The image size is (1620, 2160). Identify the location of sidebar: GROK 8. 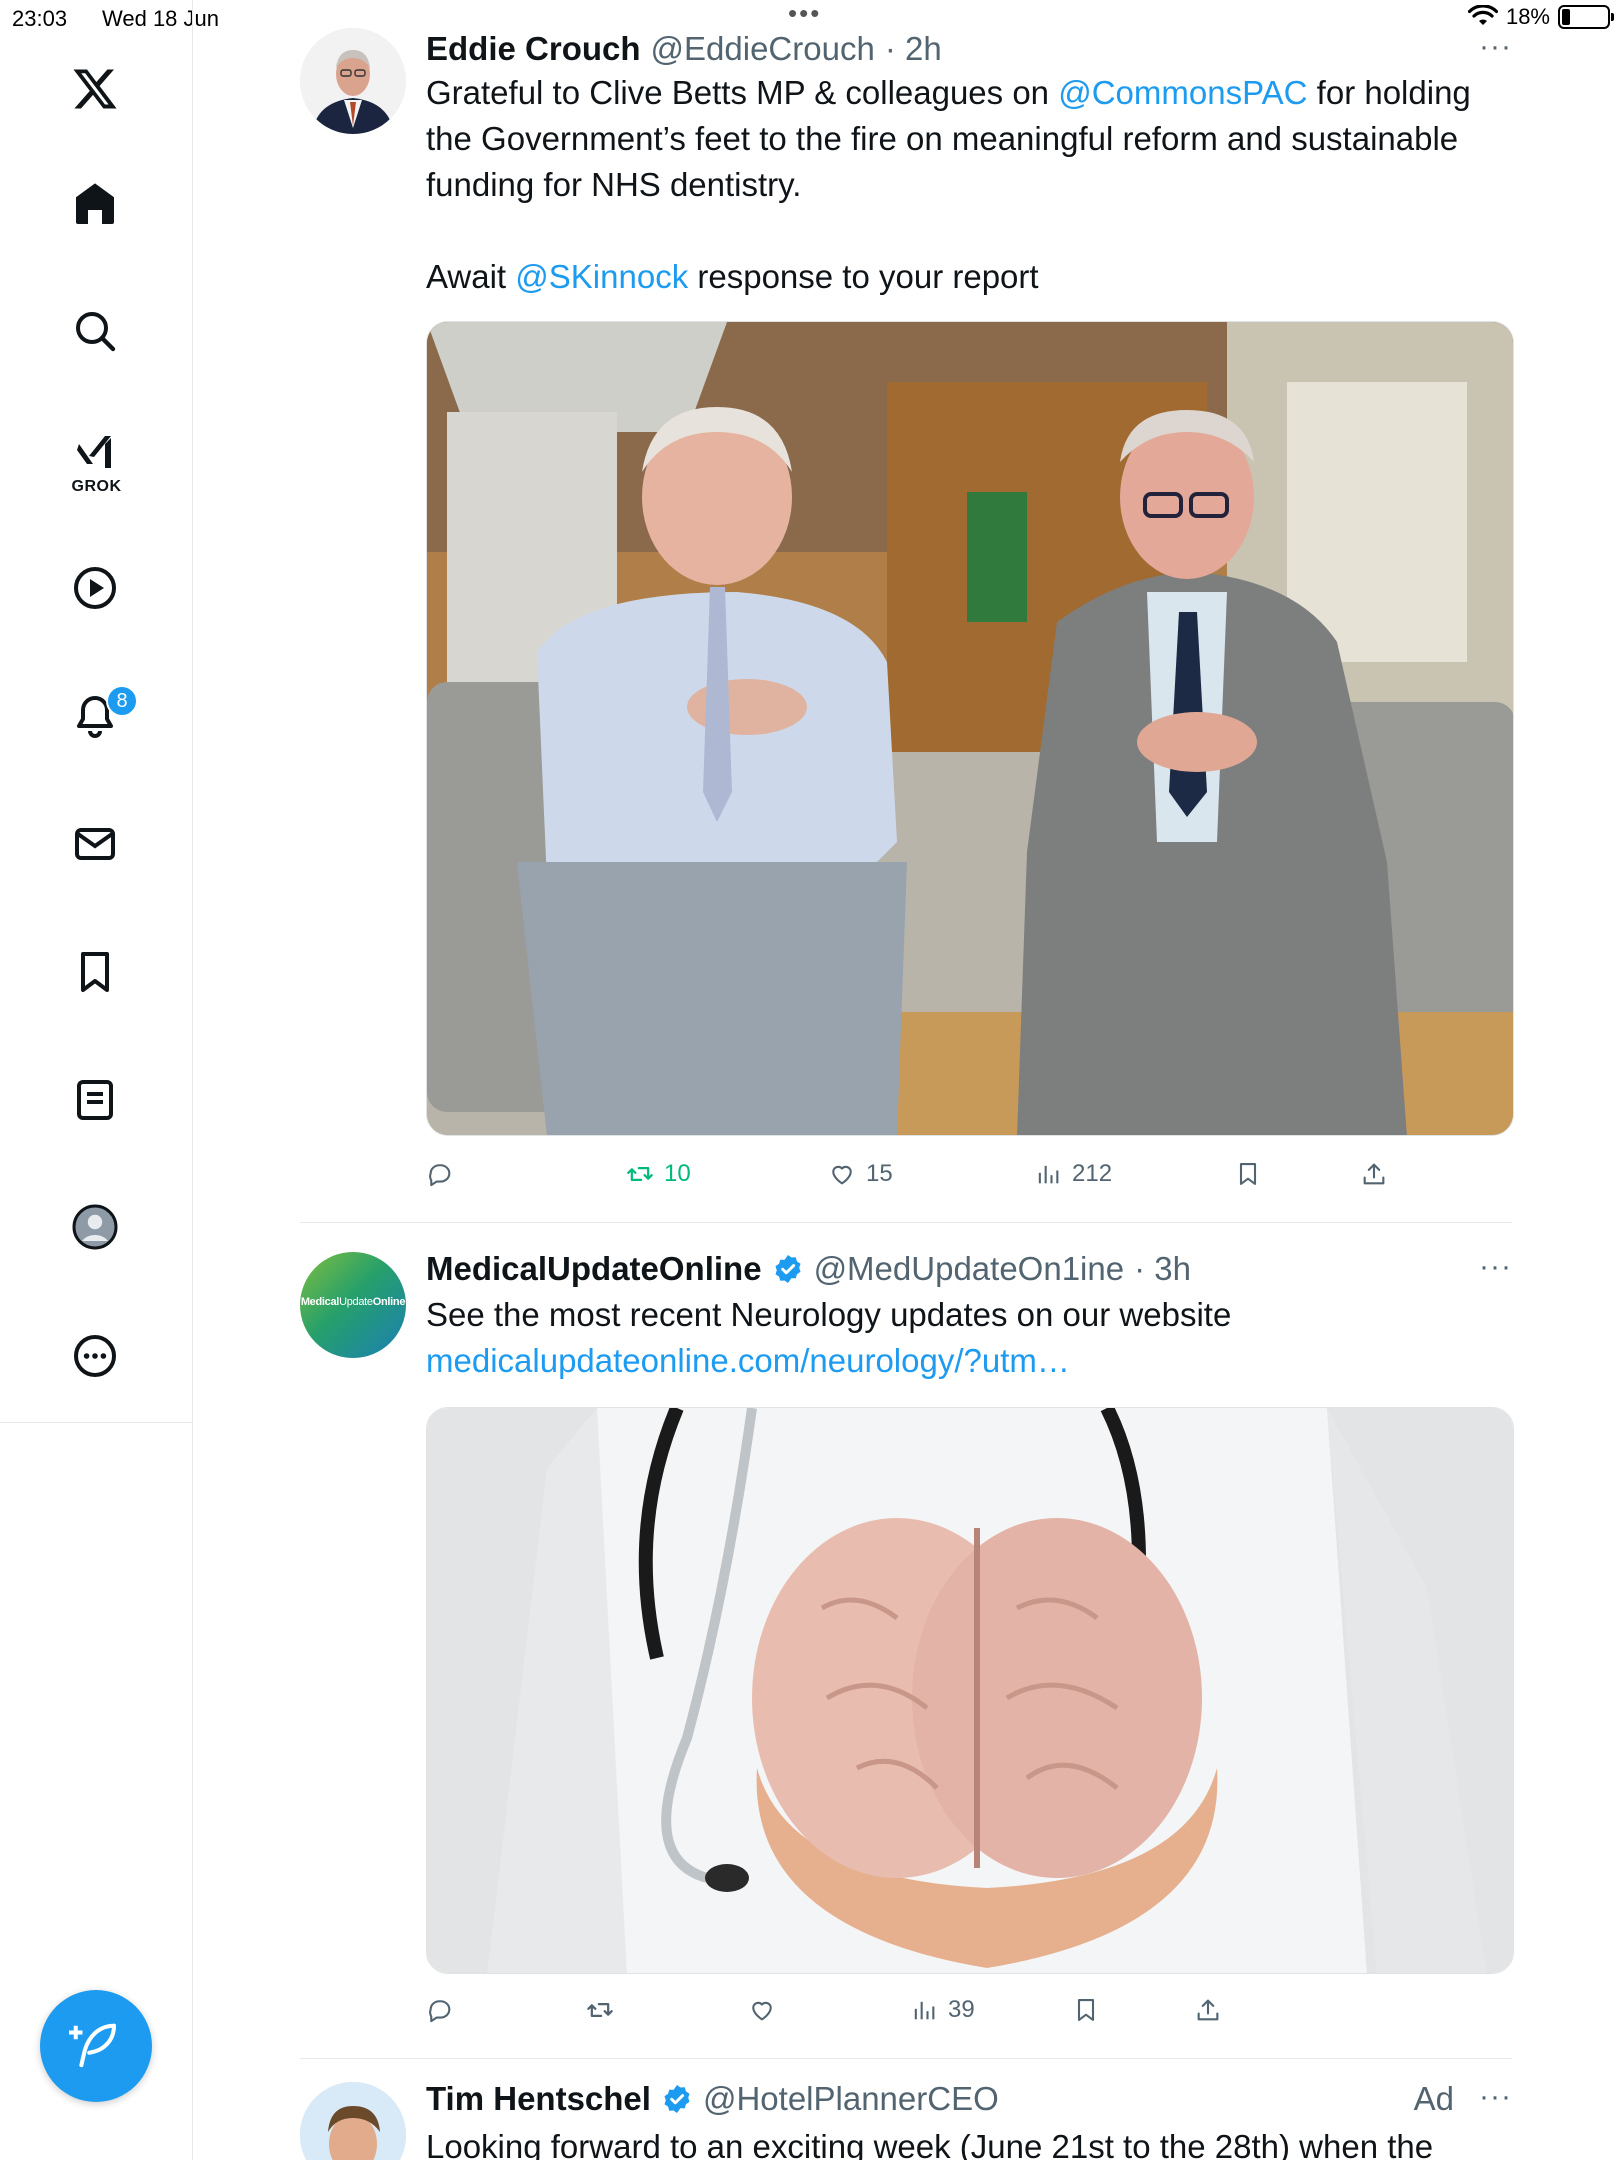
(96, 1080).